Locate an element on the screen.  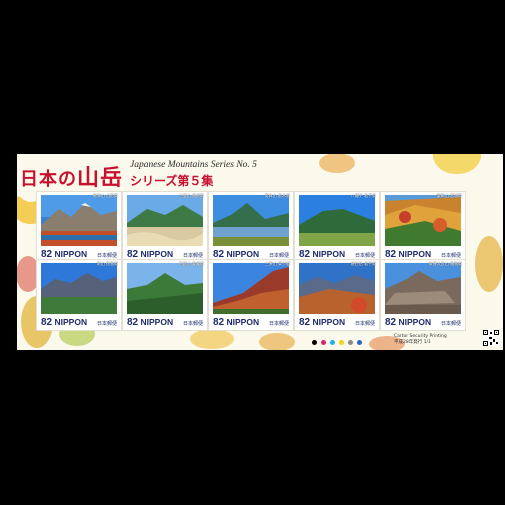
sheet-series-number: シリーズ第５集 is located at coordinates (172, 181).